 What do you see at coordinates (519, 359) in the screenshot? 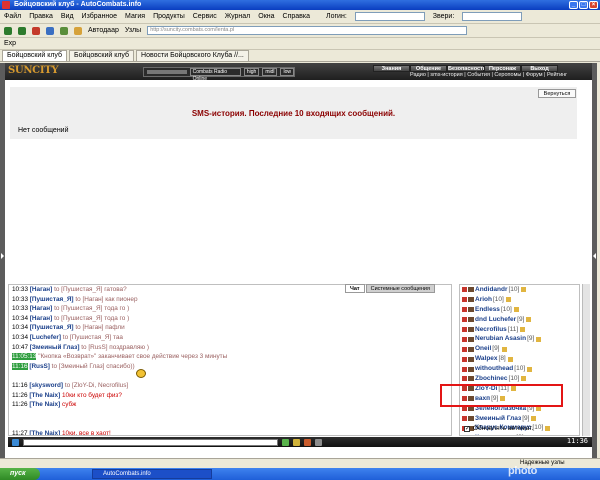
I see `user-list-item: Walpex [8]` at bounding box center [519, 359].